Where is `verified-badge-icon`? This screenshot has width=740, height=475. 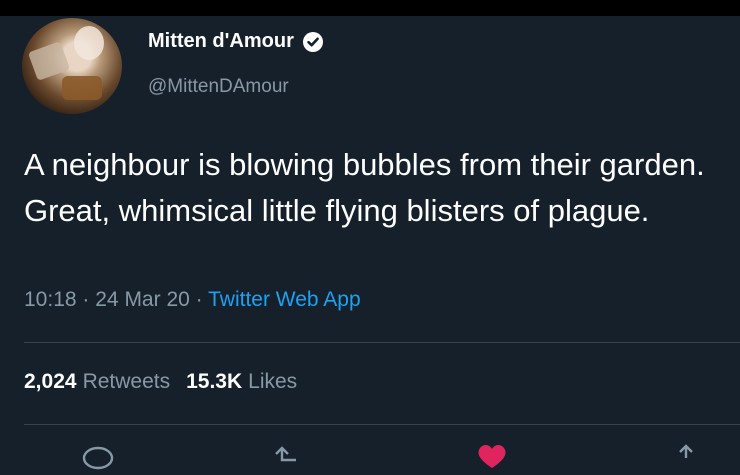
verified-badge-icon is located at coordinates (313, 42).